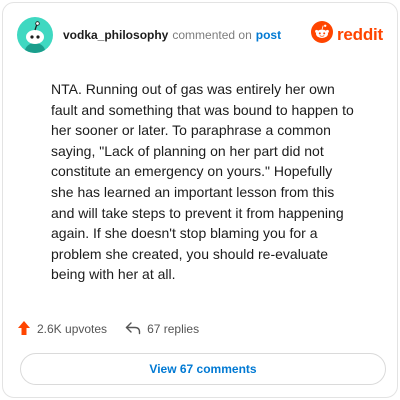  Describe the element at coordinates (203, 369) in the screenshot. I see `view-comments-button: View 67 comments` at that location.